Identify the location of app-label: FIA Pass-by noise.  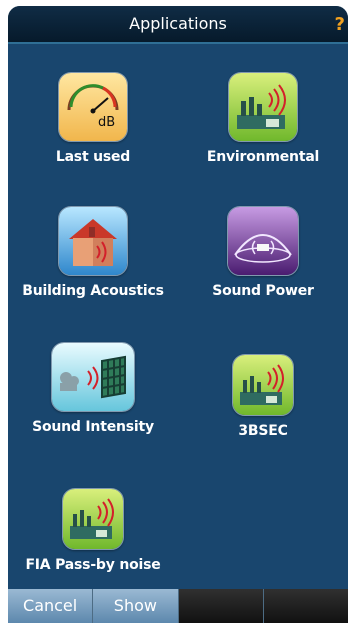
(93, 565).